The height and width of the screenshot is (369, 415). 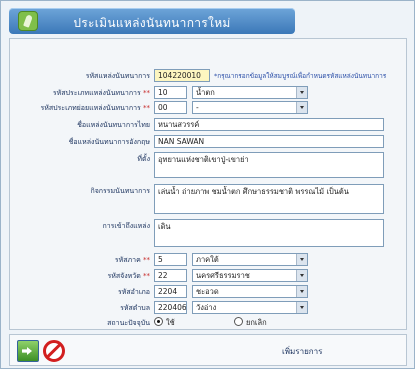 I want to click on type-code-field: 10, so click(x=170, y=92).